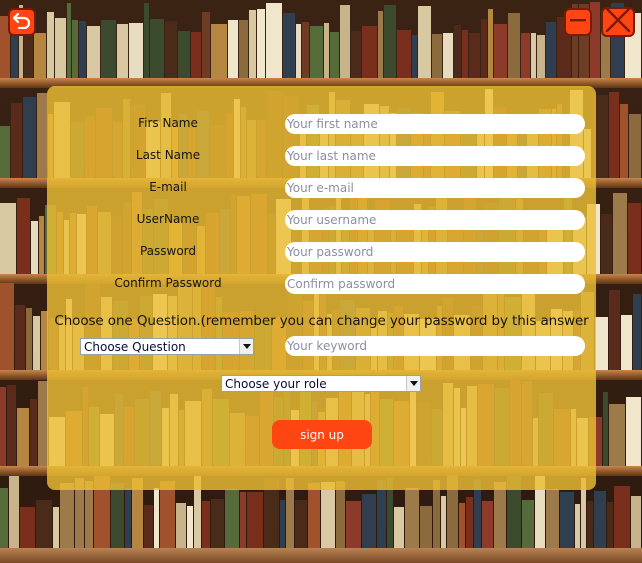 The image size is (642, 563). Describe the element at coordinates (435, 346) in the screenshot. I see `keyword-input` at that location.